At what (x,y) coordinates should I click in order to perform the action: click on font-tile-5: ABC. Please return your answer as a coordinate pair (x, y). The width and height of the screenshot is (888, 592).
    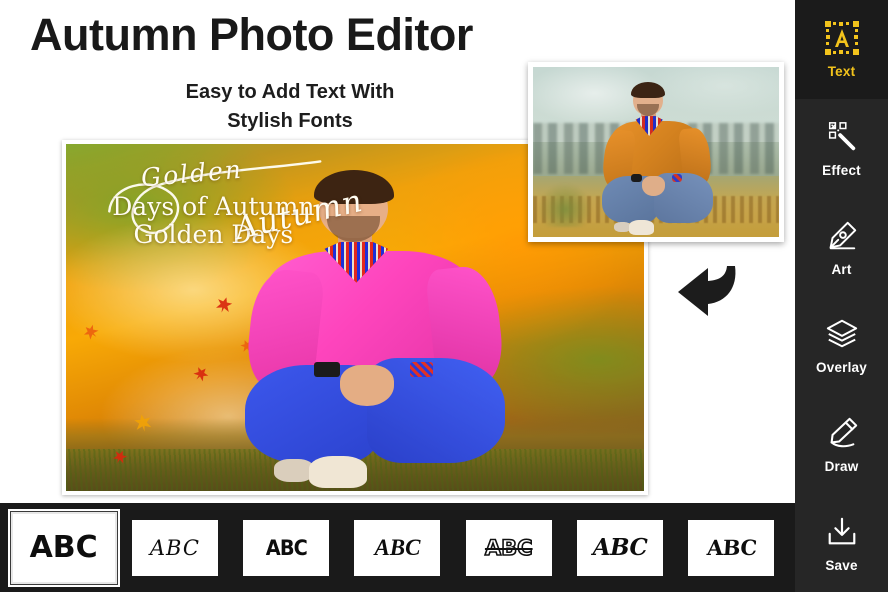
    Looking at the image, I should click on (508, 547).